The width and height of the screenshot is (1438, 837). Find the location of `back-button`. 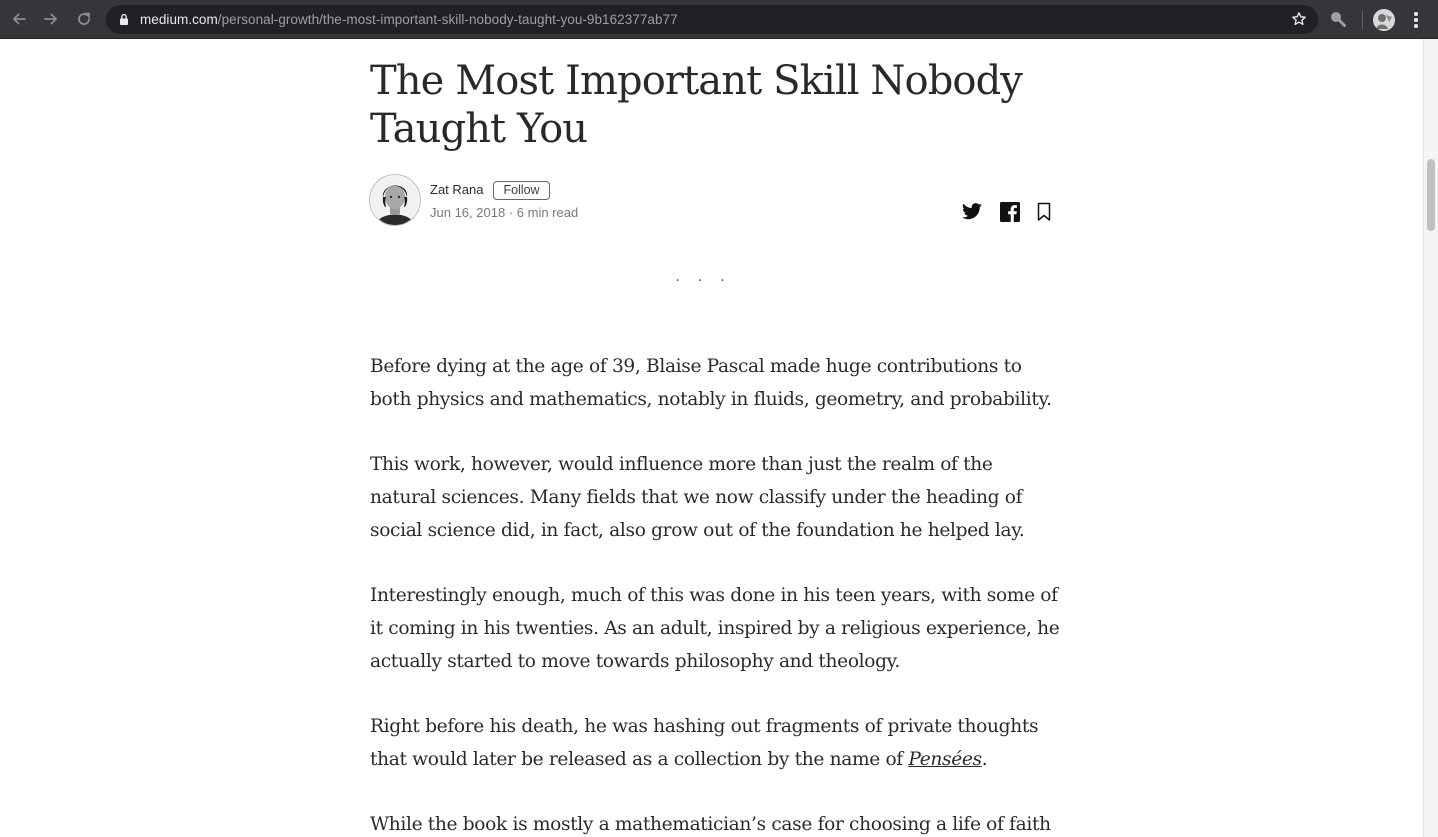

back-button is located at coordinates (19, 19).